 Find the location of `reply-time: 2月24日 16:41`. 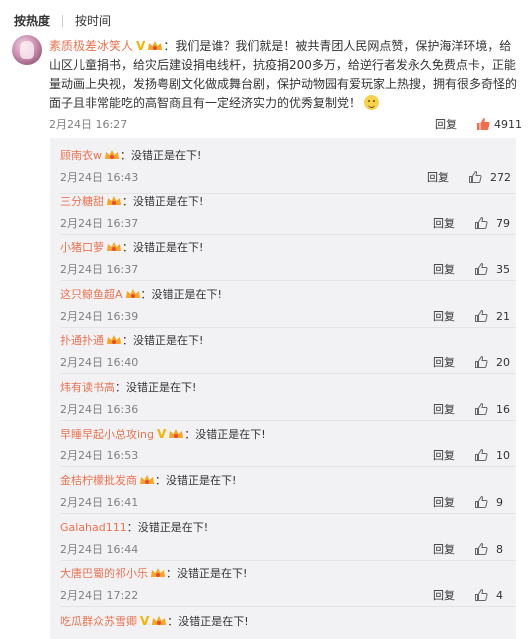

reply-time: 2月24日 16:41 is located at coordinates (99, 502).